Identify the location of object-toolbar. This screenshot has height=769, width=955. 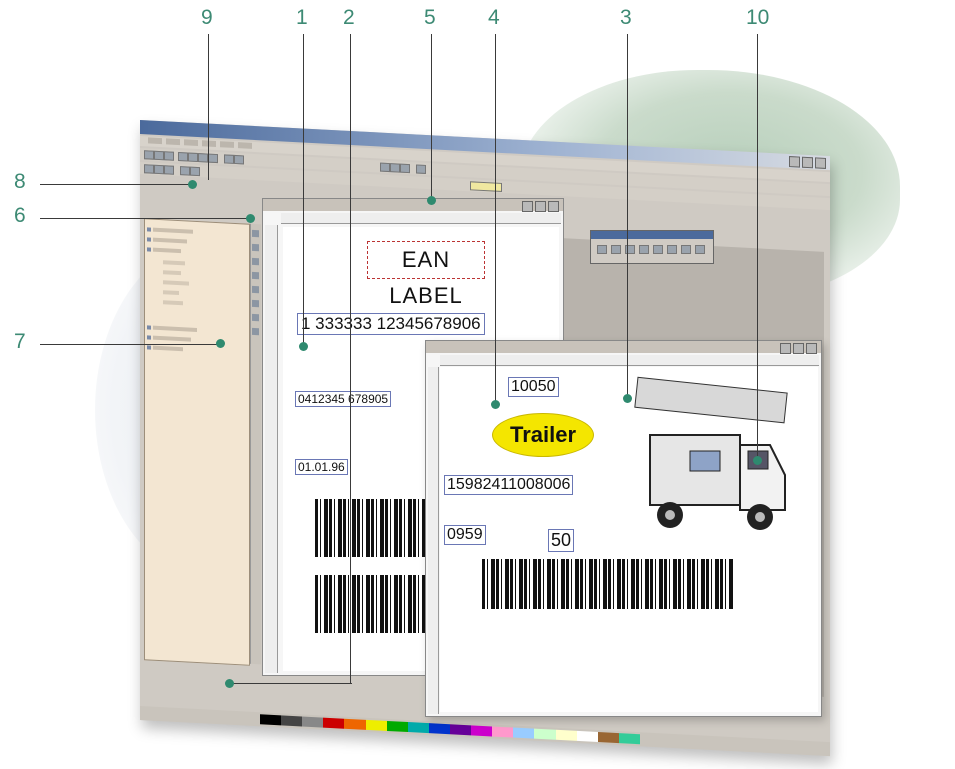
(255, 444).